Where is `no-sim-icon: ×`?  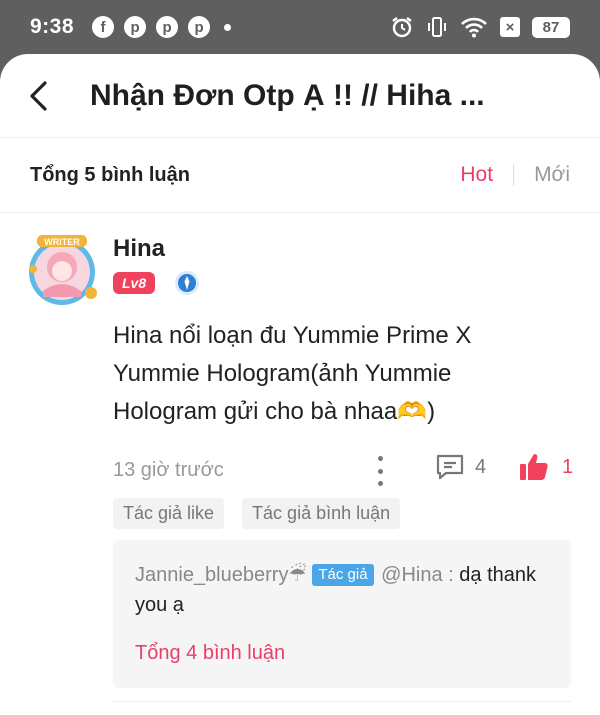 no-sim-icon: × is located at coordinates (510, 27).